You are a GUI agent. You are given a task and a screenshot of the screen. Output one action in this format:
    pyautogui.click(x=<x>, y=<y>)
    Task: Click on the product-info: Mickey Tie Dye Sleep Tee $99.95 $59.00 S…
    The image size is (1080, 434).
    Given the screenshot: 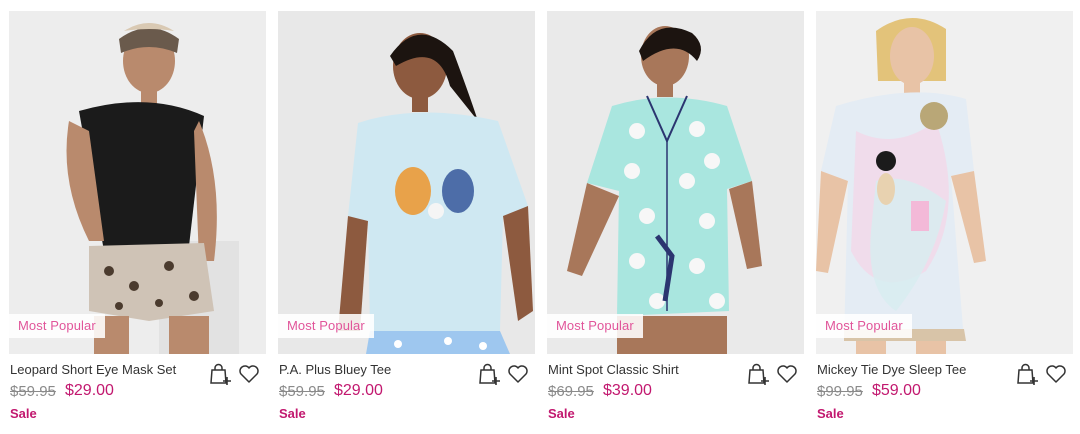 What is the action you would take?
    pyautogui.click(x=944, y=394)
    